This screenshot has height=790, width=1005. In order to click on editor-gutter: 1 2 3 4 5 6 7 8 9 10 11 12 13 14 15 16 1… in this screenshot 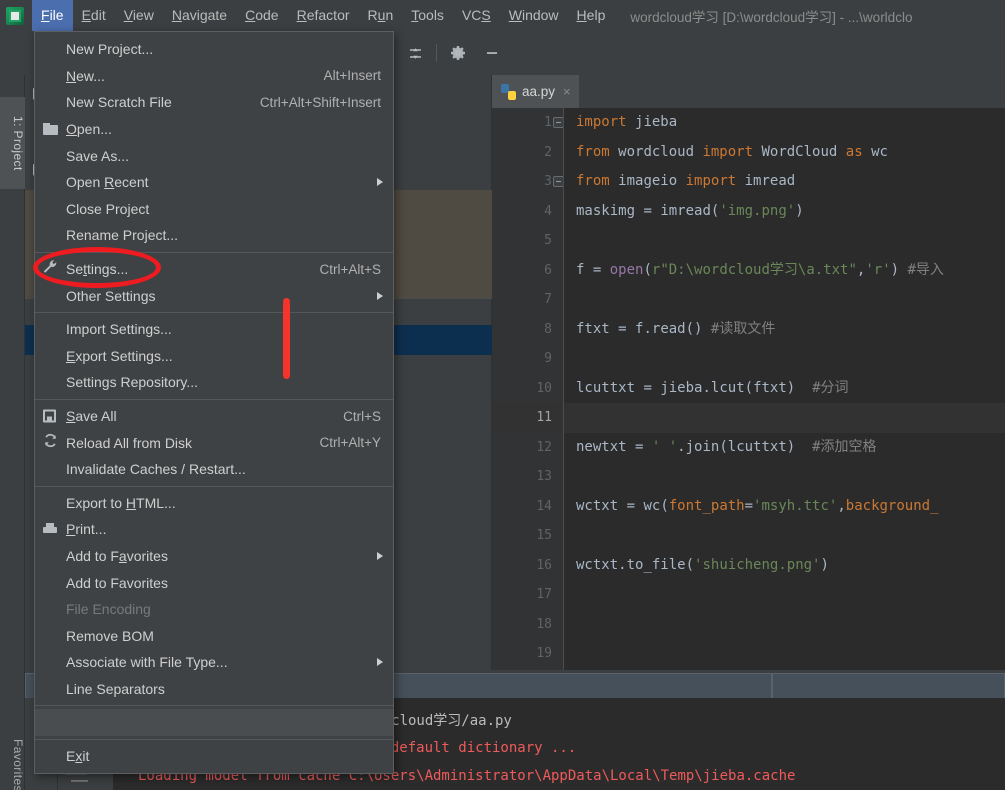, I will do `click(528, 389)`.